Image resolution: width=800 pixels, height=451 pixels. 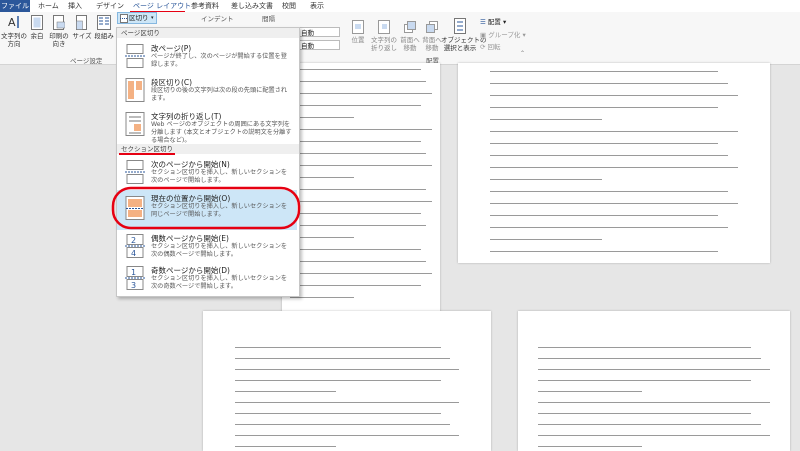 I want to click on size-button: サイズ, so click(x=82, y=34).